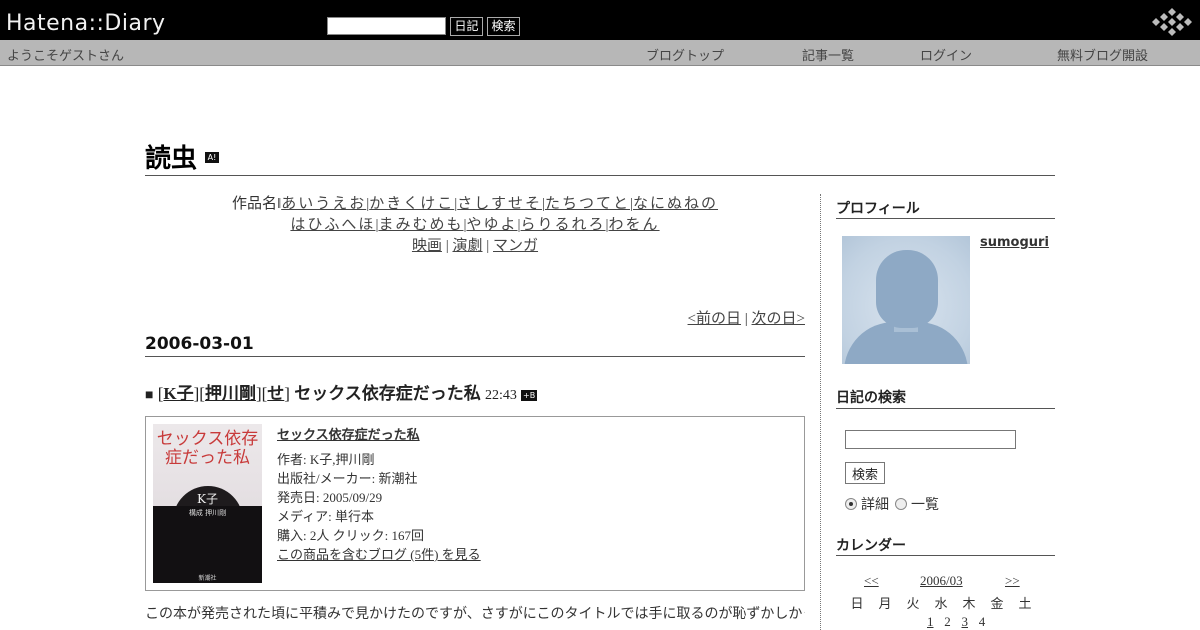 The width and height of the screenshot is (1200, 630). What do you see at coordinates (427, 246) in the screenshot?
I see `index-link-movie: 映画` at bounding box center [427, 246].